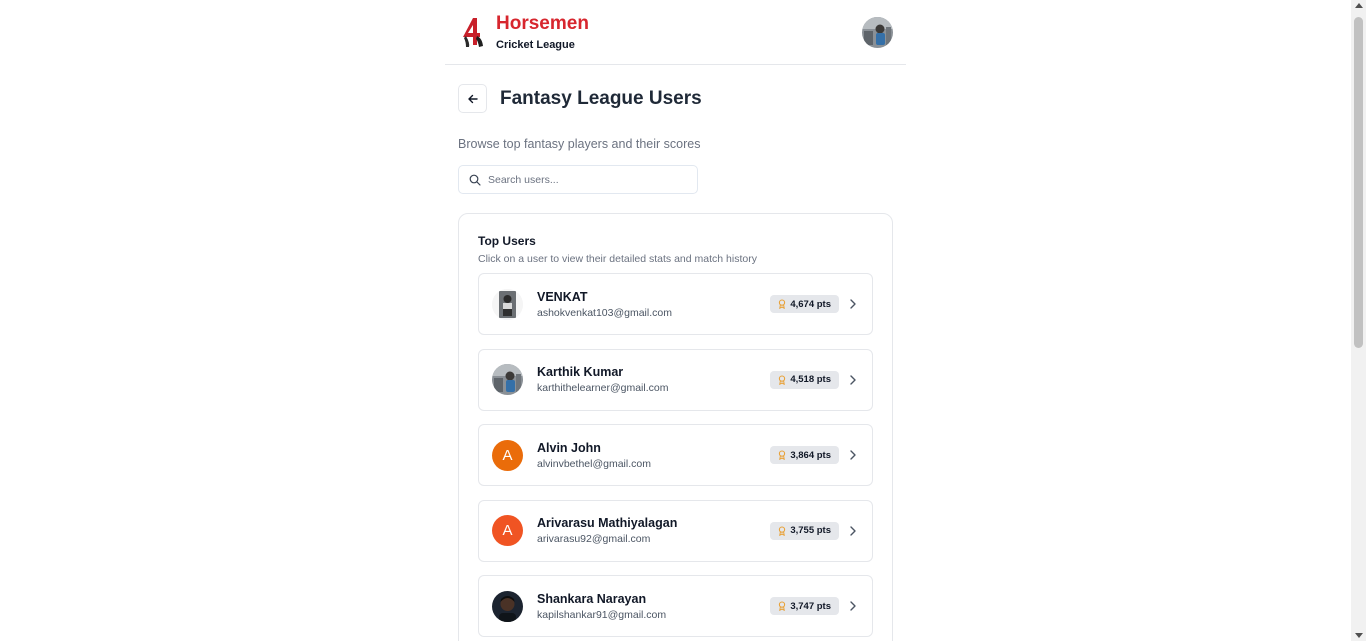 The image size is (1366, 641). I want to click on user-email: ashokvenkat103@gmail.com, so click(604, 312).